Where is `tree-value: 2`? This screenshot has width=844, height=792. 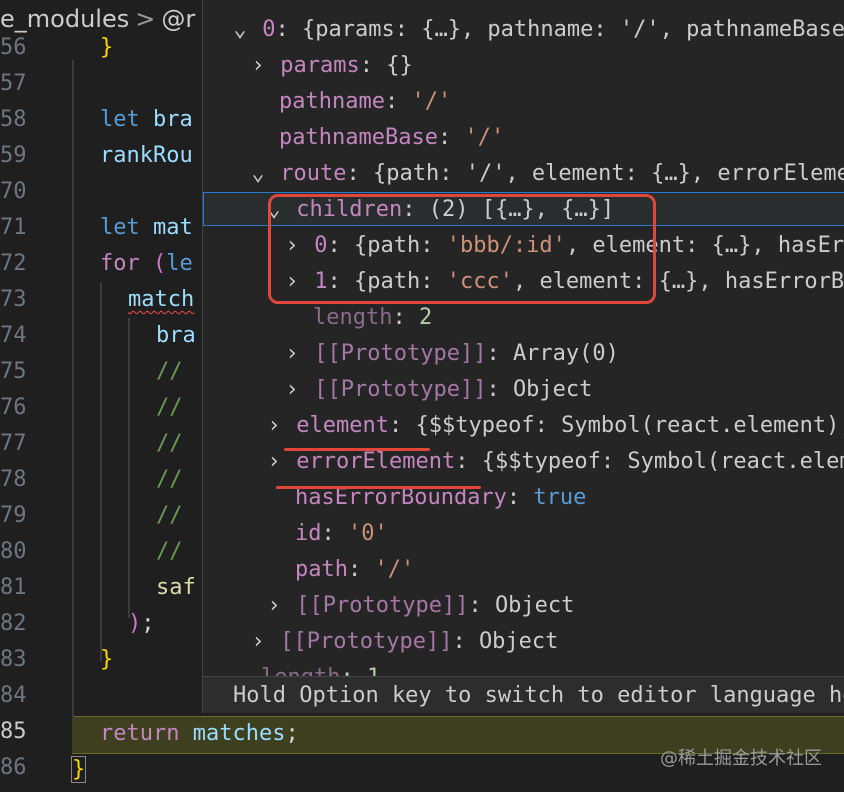 tree-value: 2 is located at coordinates (425, 317).